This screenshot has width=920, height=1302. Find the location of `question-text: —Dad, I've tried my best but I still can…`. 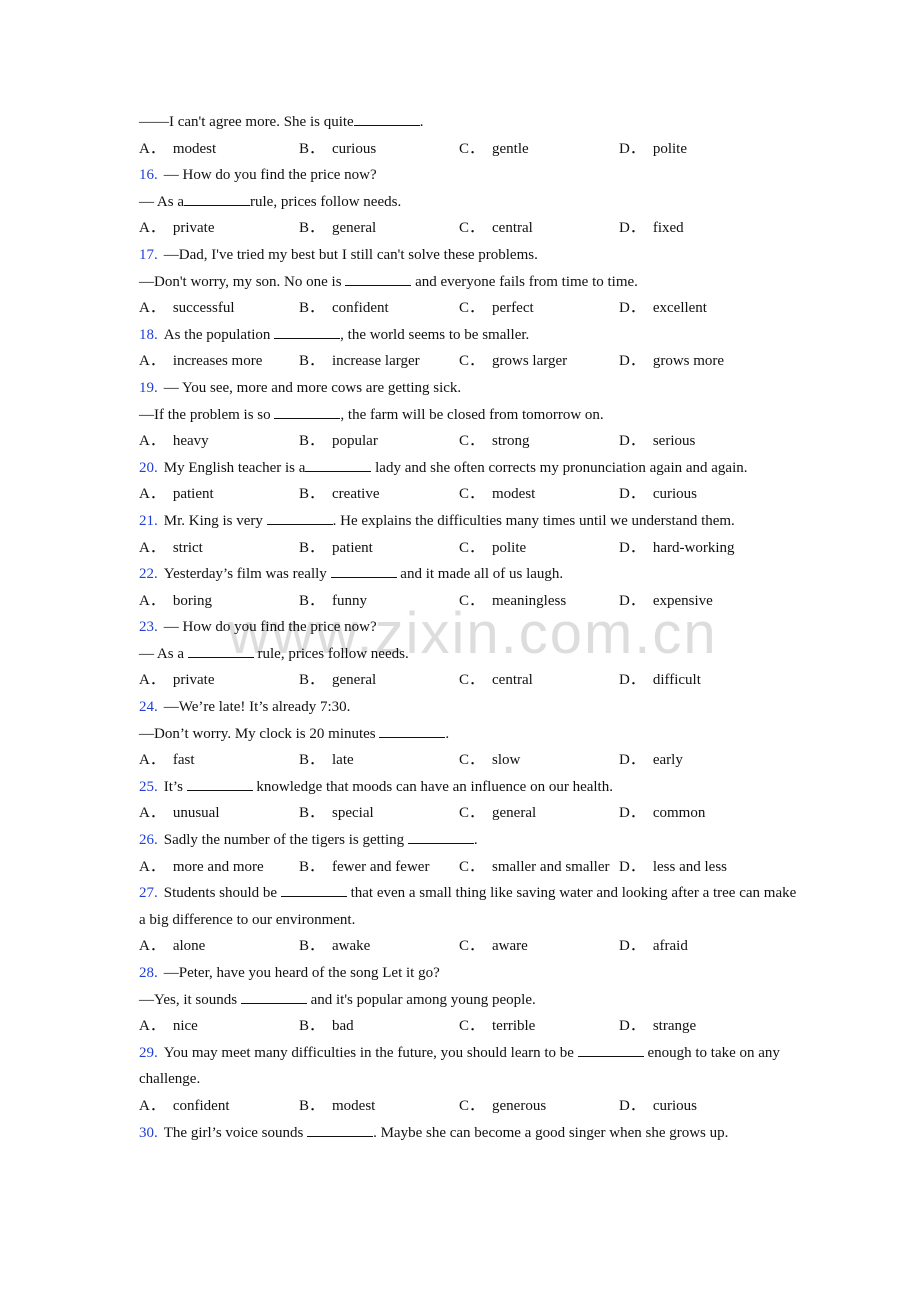

question-text: —Dad, I've tried my best but I still can… is located at coordinates (350, 254).